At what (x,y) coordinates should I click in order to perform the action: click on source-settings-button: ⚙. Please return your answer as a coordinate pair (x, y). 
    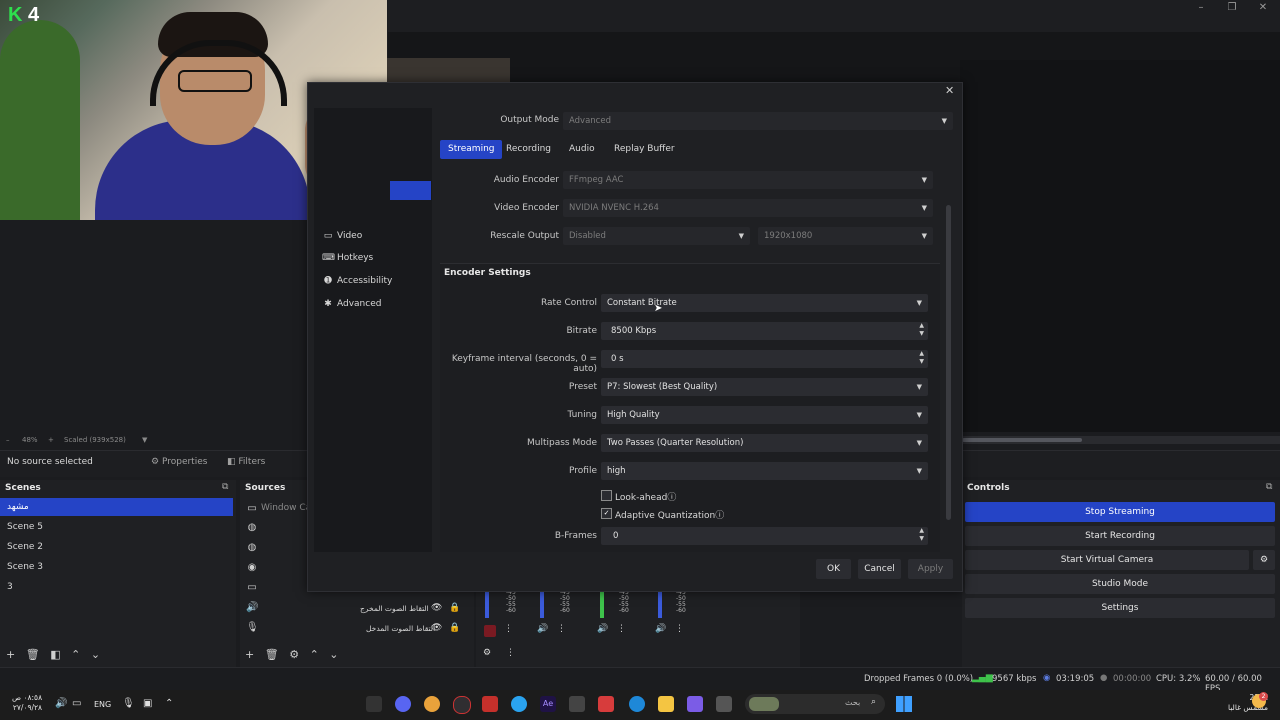
    Looking at the image, I should click on (294, 654).